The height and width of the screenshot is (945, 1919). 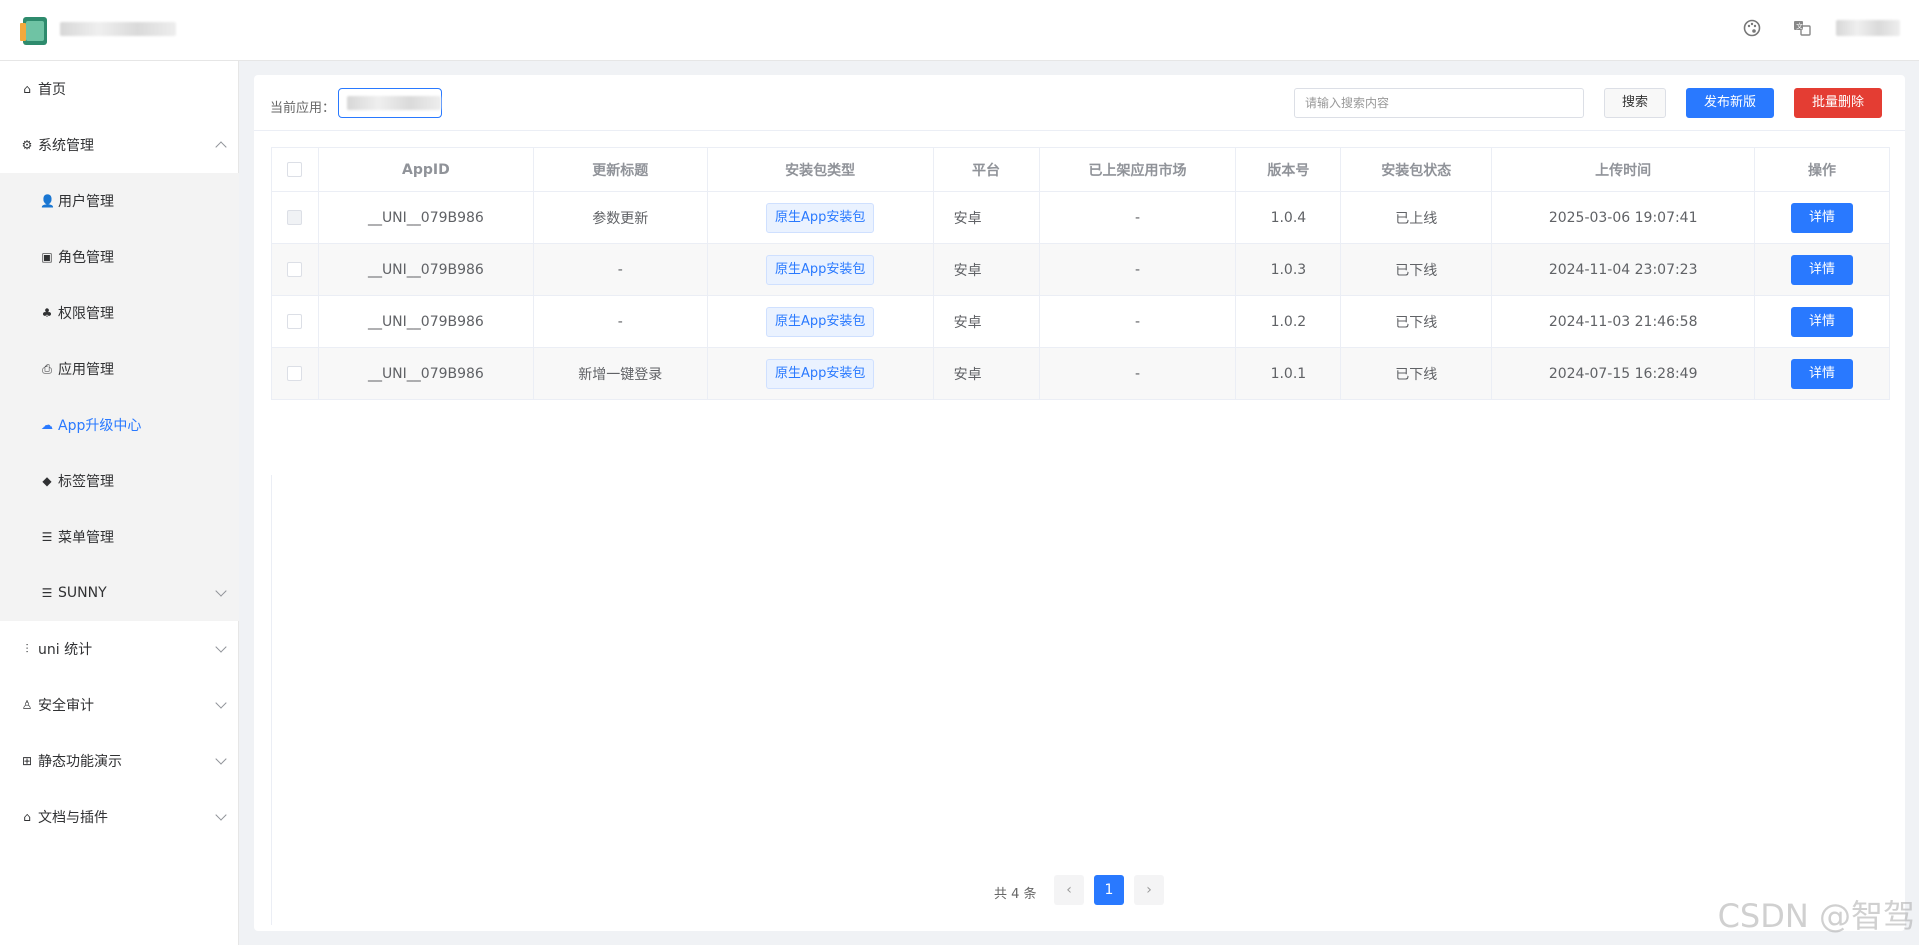 What do you see at coordinates (1439, 103) in the screenshot?
I see `search-input` at bounding box center [1439, 103].